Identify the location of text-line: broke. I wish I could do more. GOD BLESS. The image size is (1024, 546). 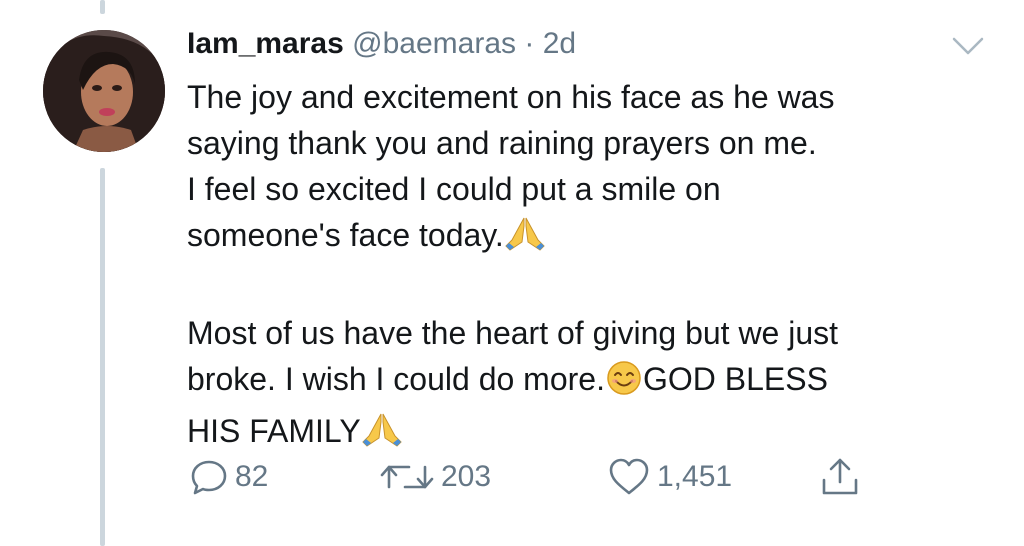
(587, 382).